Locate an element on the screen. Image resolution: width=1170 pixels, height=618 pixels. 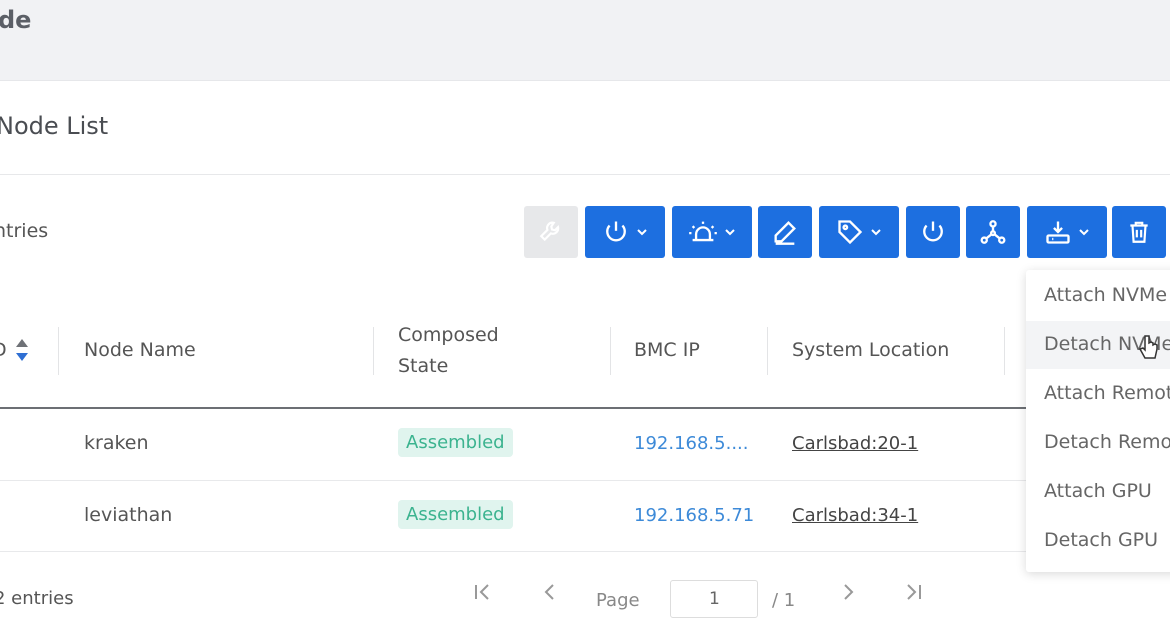
column-header-system-location: System Location is located at coordinates (870, 350).